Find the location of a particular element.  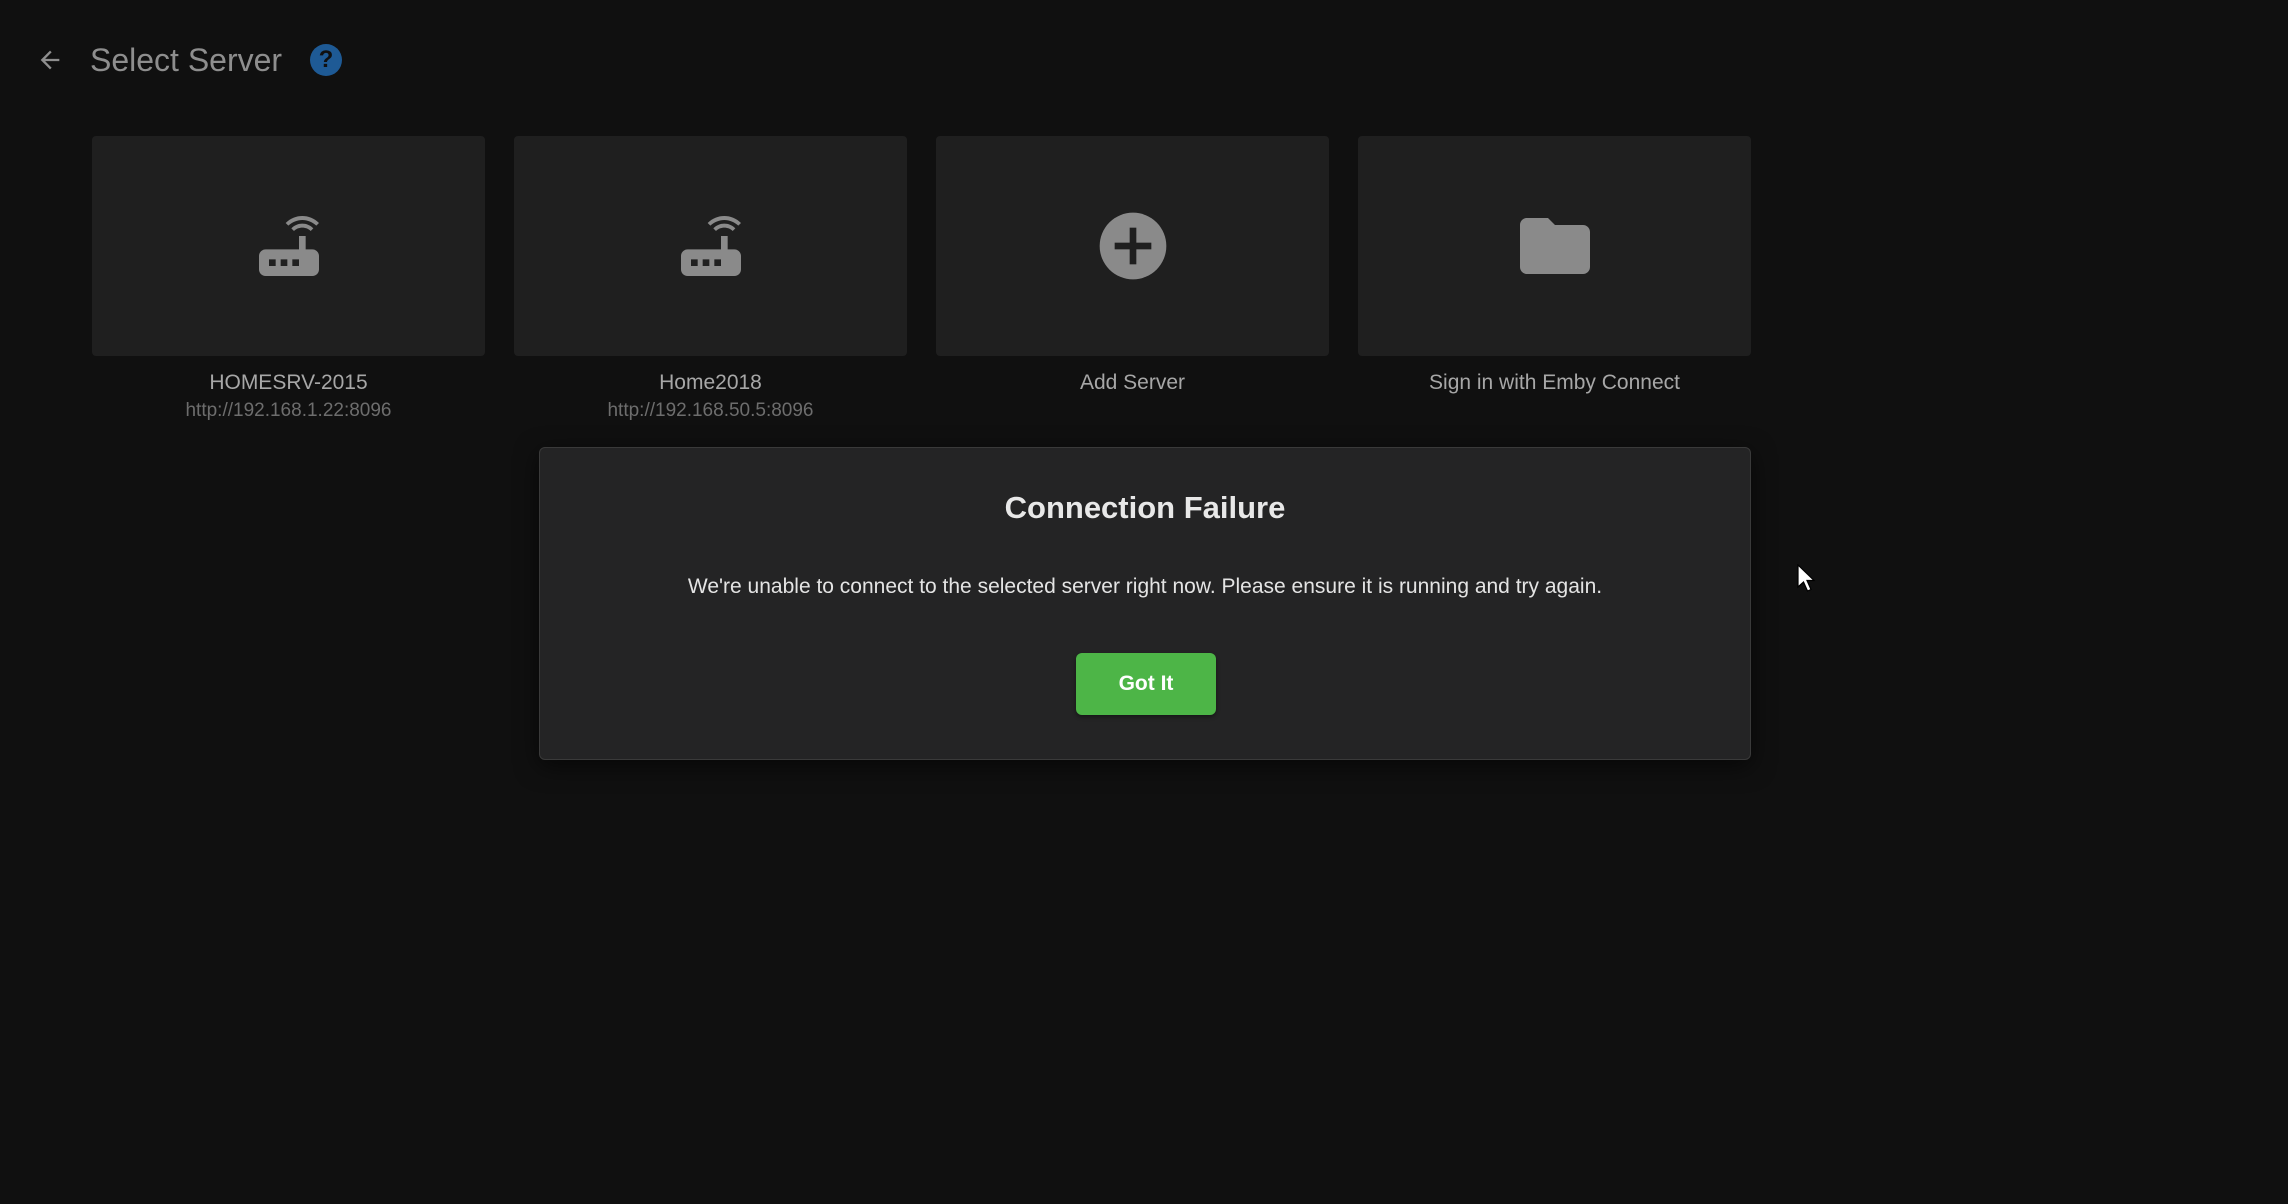

emby-connect-label: Sign in with Emby Connect is located at coordinates (1554, 382).